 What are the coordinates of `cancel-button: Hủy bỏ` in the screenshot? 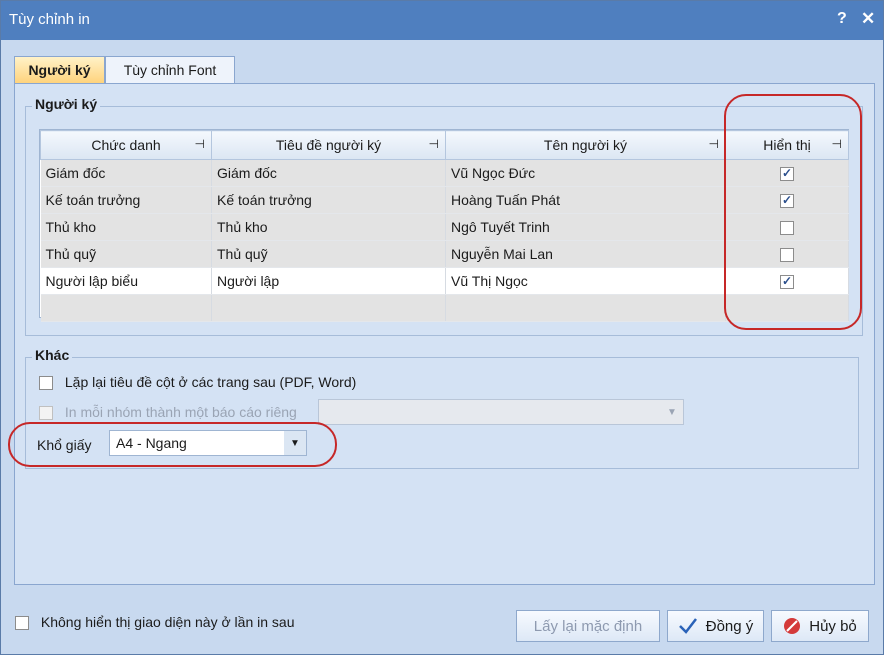 It's located at (820, 626).